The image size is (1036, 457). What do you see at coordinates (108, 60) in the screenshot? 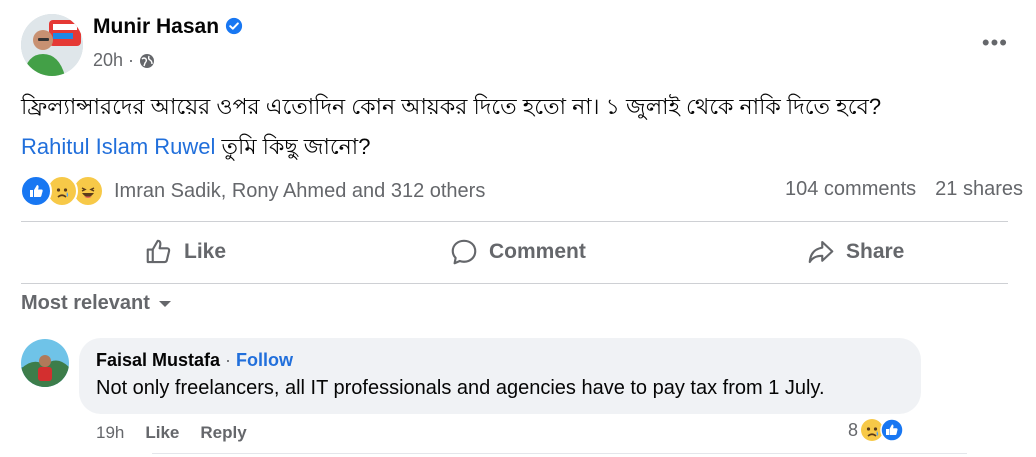
I see `post-time: 20h` at bounding box center [108, 60].